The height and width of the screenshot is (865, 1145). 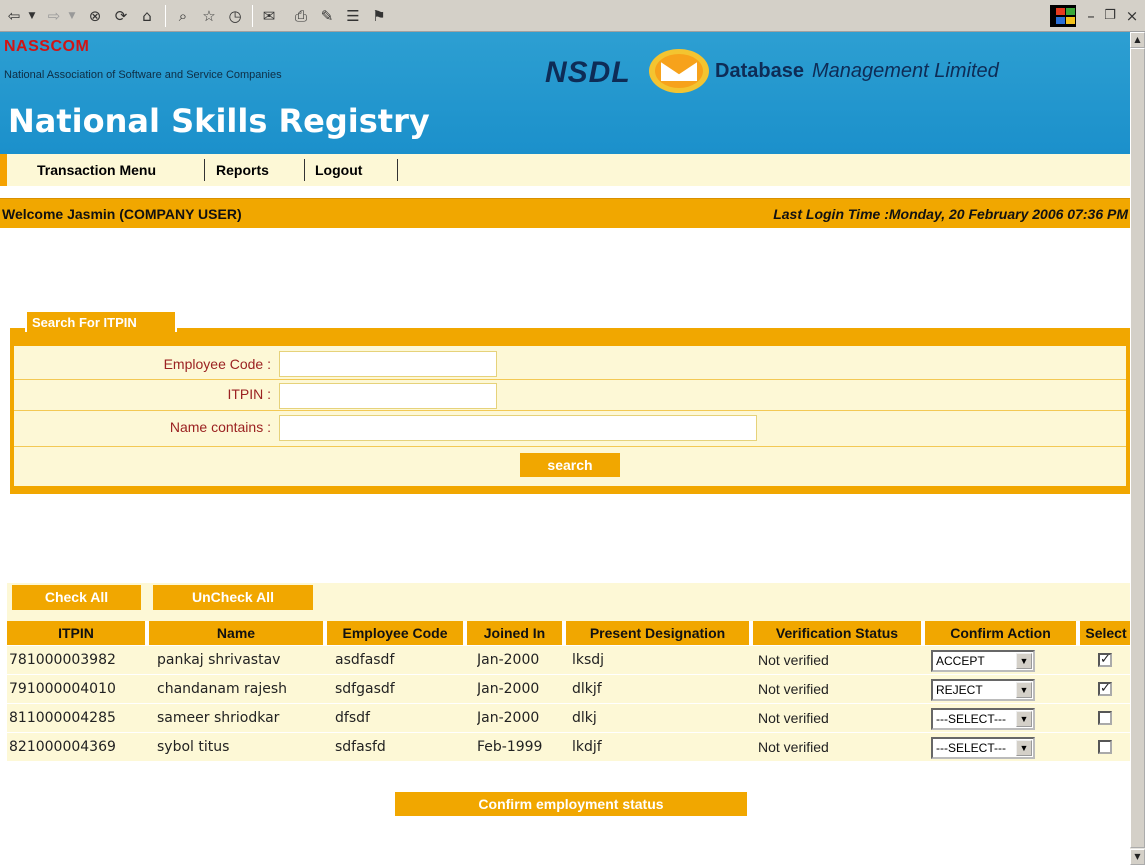 What do you see at coordinates (588, 660) in the screenshot?
I see `cell-designation: lksdj` at bounding box center [588, 660].